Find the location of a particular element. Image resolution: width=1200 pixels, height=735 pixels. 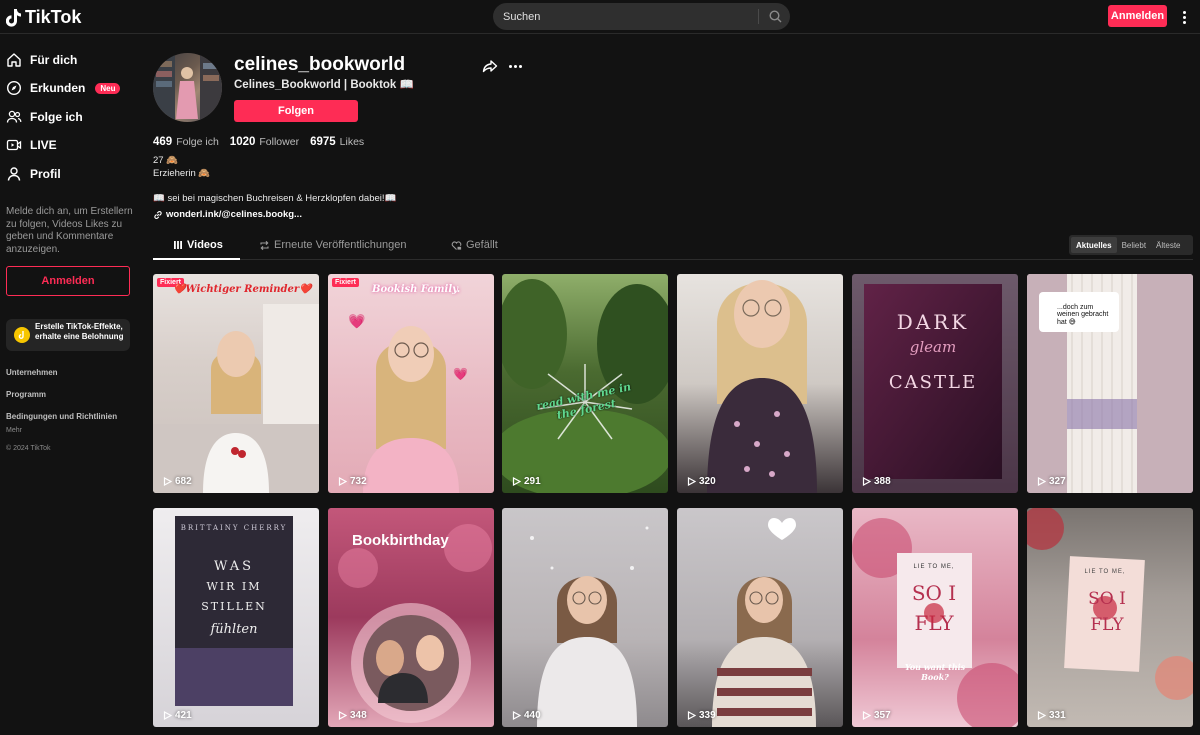

tab-videos: Videos is located at coordinates (198, 245).